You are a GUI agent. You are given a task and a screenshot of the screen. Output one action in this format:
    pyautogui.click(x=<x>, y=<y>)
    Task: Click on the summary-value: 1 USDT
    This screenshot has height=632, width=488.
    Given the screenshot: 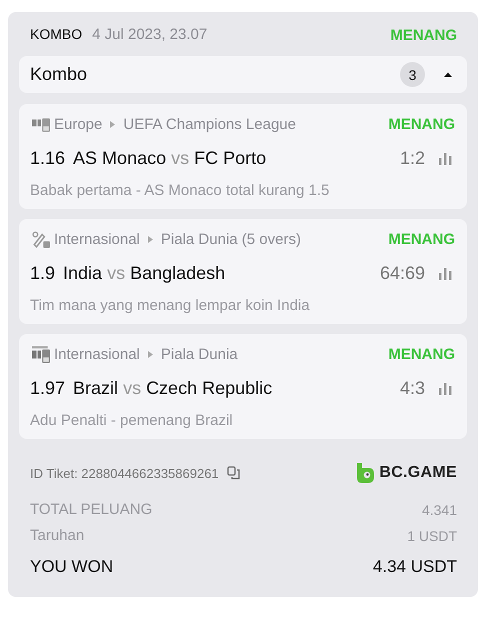 What is the action you would take?
    pyautogui.click(x=432, y=536)
    